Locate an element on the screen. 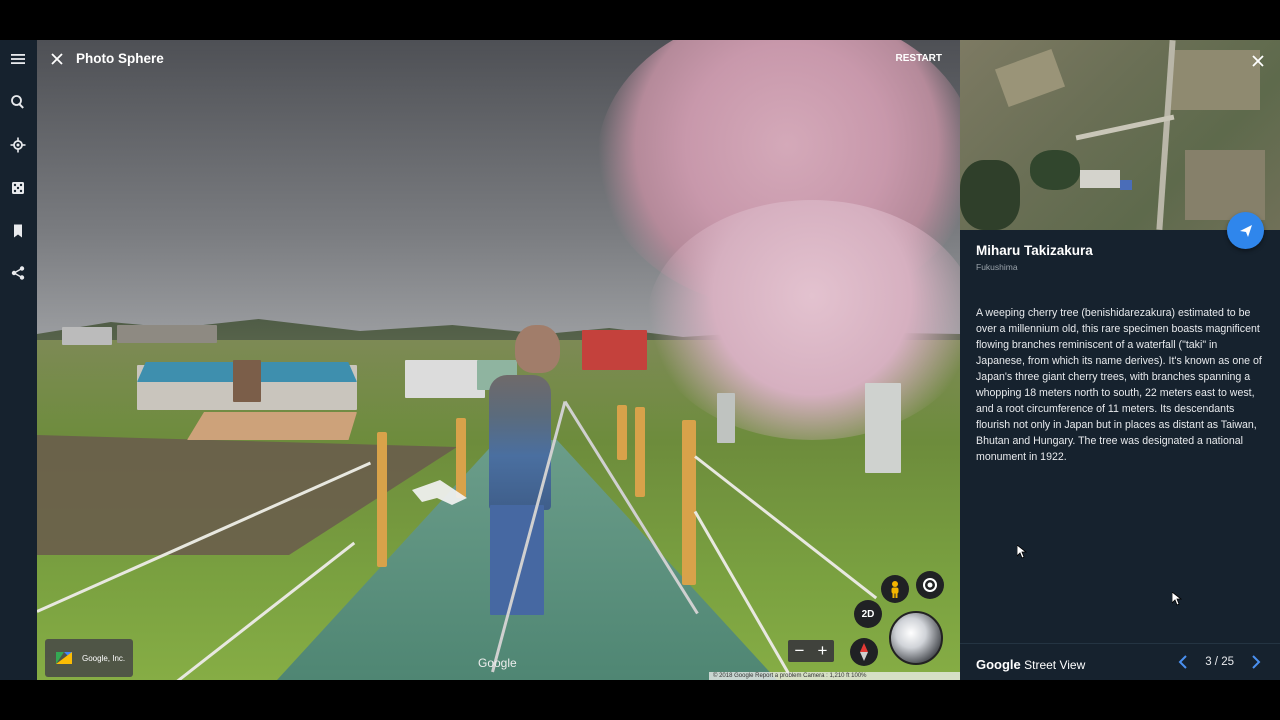  compass-button is located at coordinates (864, 652).